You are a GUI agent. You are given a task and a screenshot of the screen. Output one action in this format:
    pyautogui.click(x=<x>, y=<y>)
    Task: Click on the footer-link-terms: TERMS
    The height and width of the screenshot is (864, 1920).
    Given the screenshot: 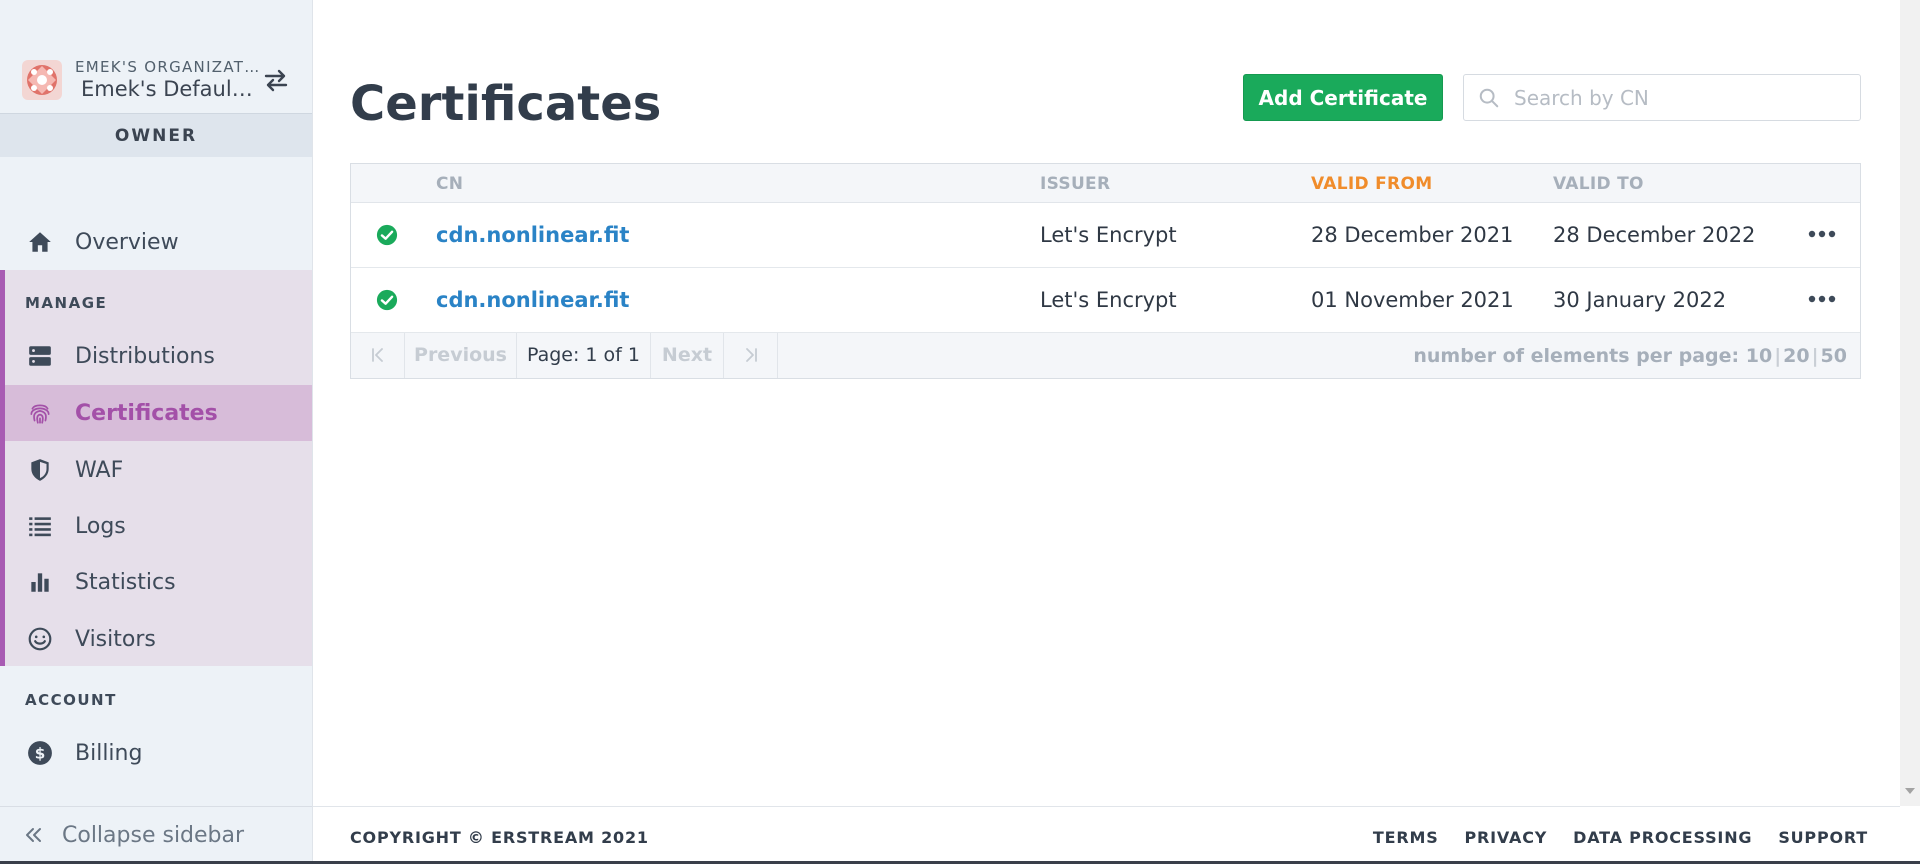 What is the action you would take?
    pyautogui.click(x=1406, y=837)
    